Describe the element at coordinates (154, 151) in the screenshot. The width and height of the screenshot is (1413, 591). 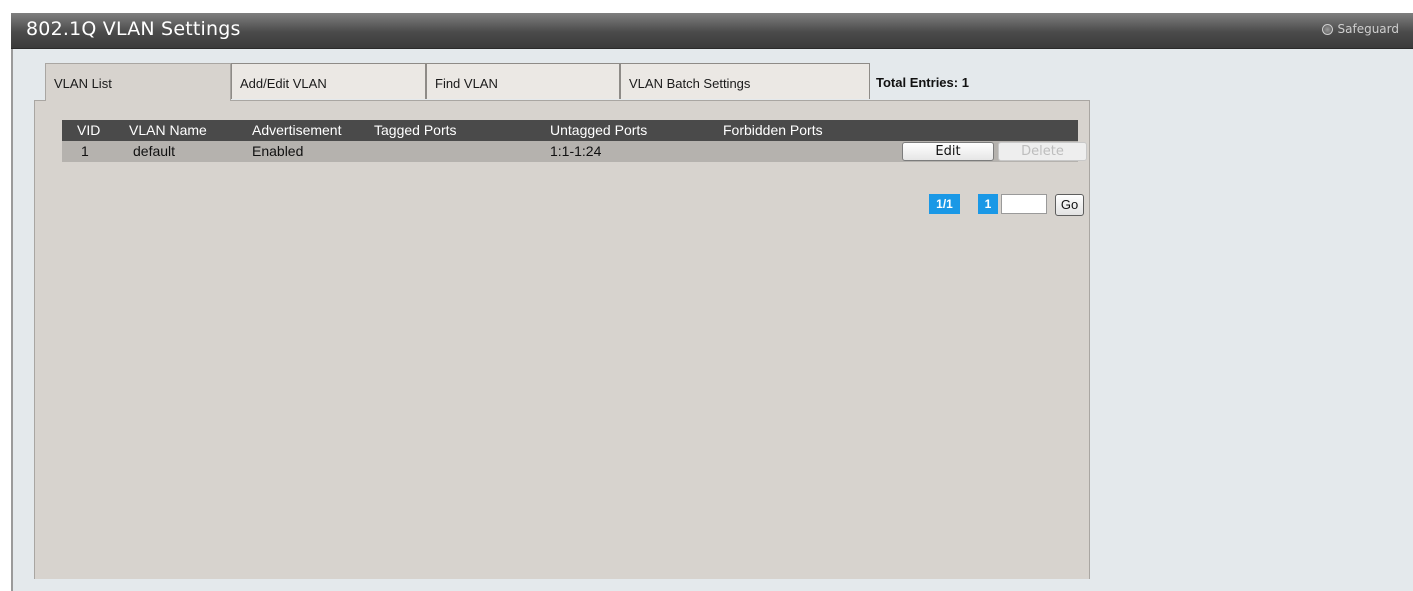
I see `cell-vlan-name: default` at that location.